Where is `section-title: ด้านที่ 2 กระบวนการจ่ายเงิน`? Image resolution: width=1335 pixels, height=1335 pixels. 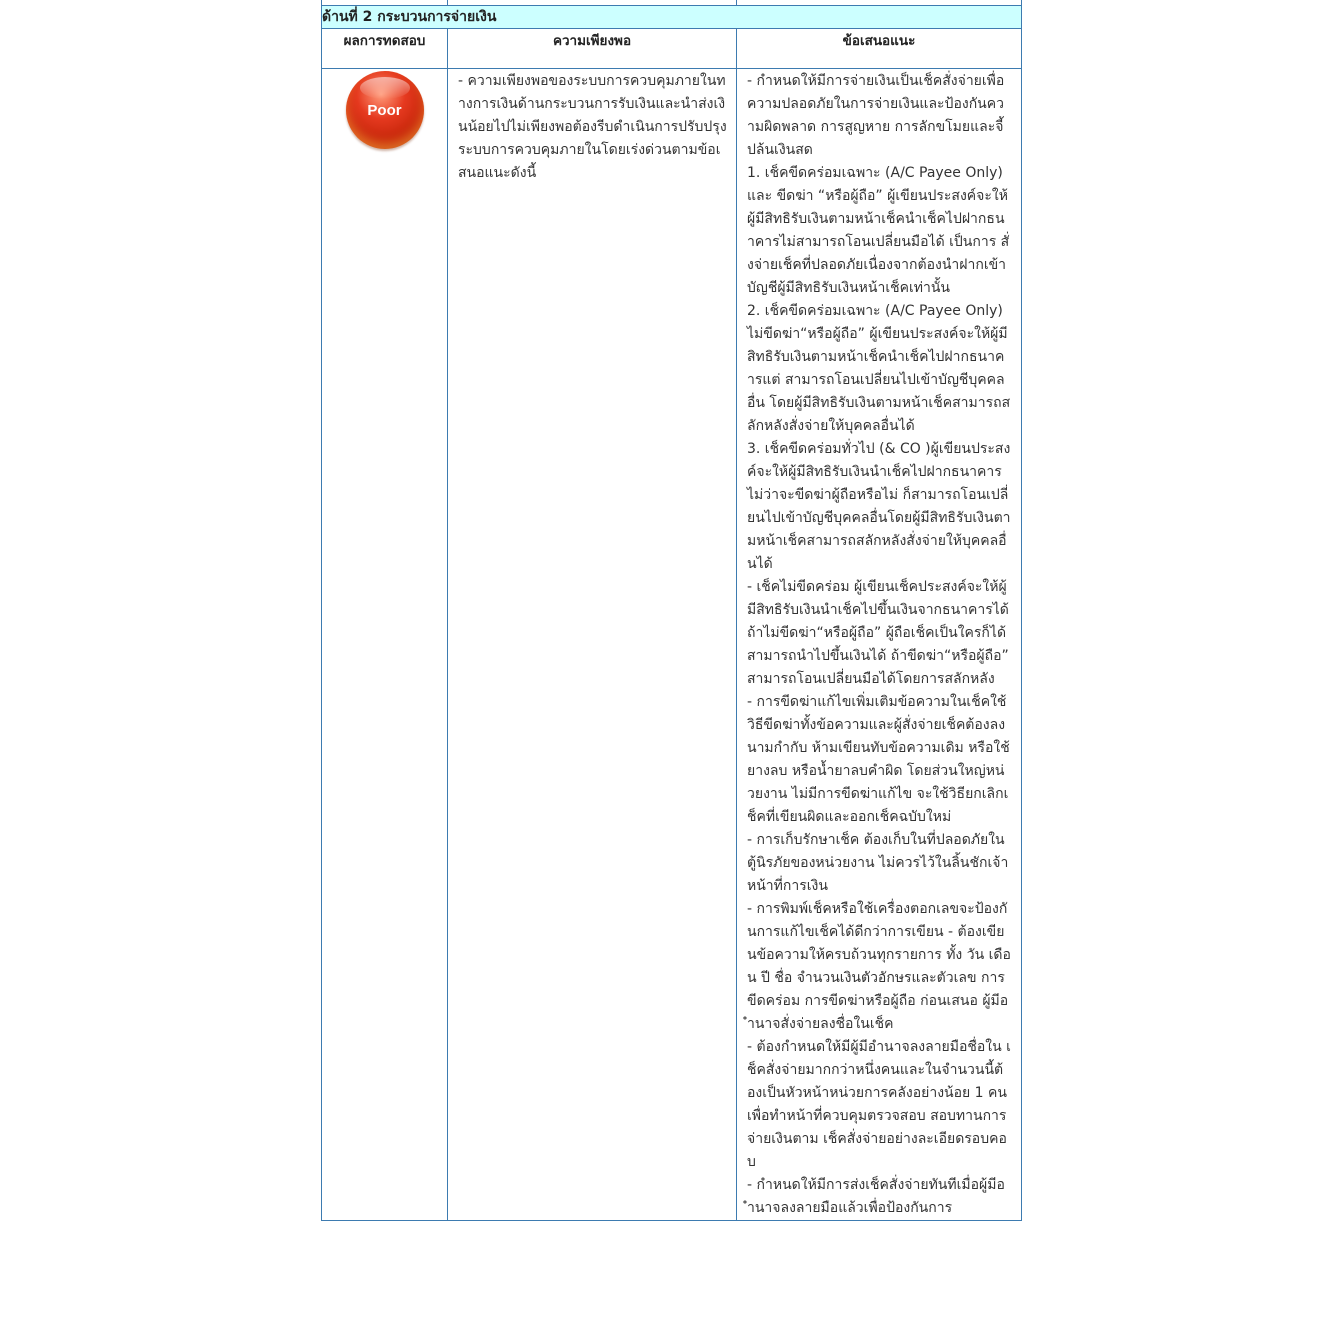 section-title: ด้านที่ 2 กระบวนการจ่ายเงิน is located at coordinates (671, 17).